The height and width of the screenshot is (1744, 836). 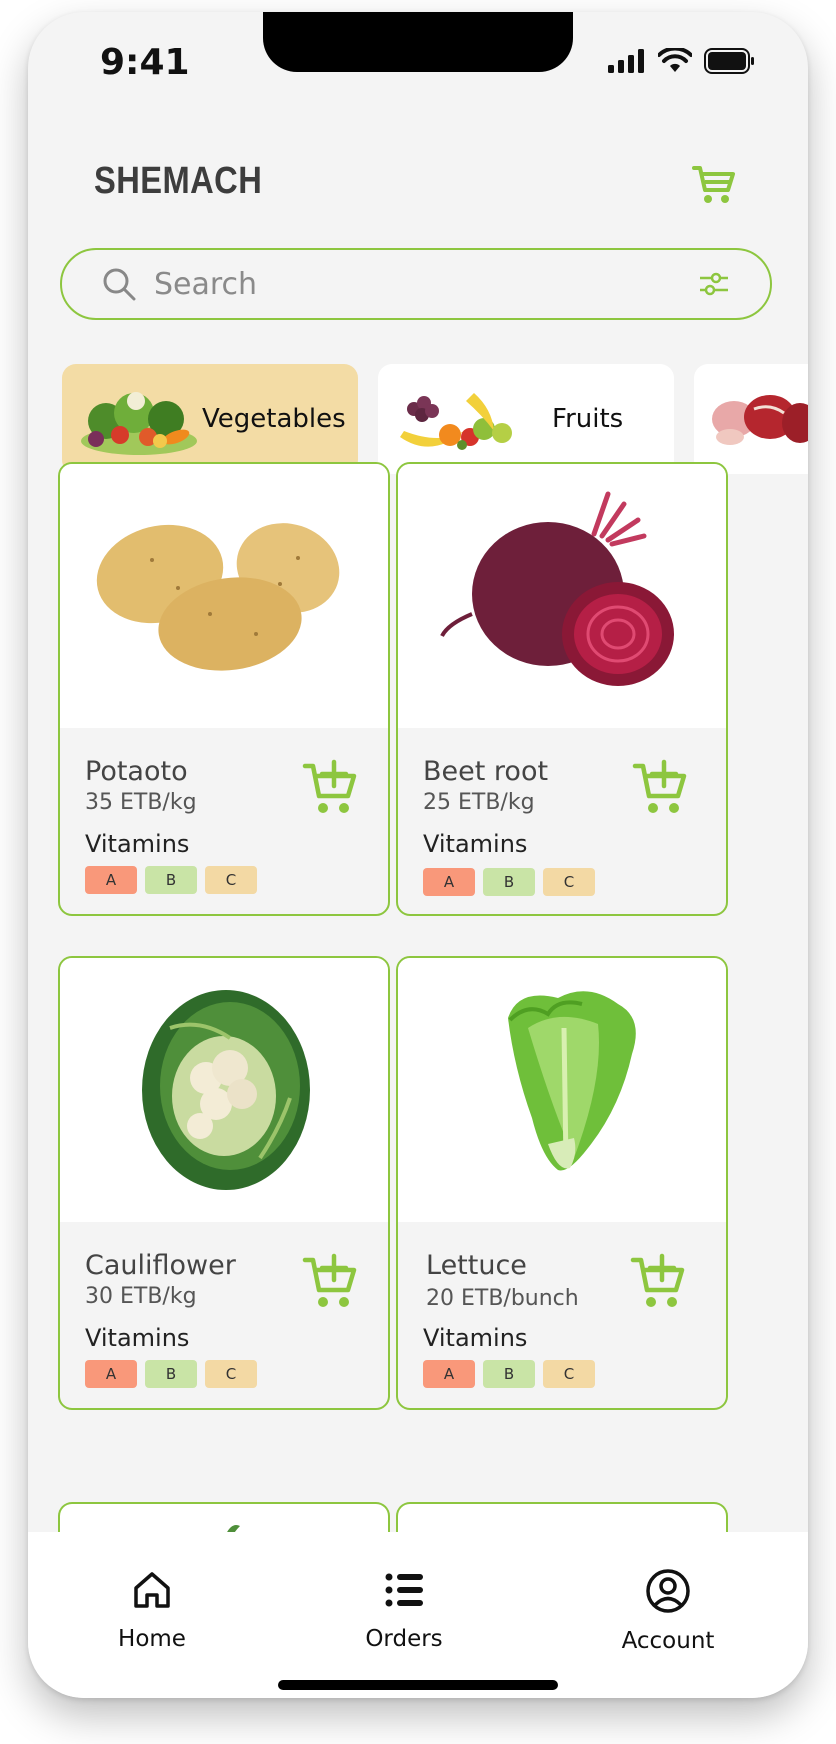 I want to click on product-name: Lettuce, so click(x=476, y=1265).